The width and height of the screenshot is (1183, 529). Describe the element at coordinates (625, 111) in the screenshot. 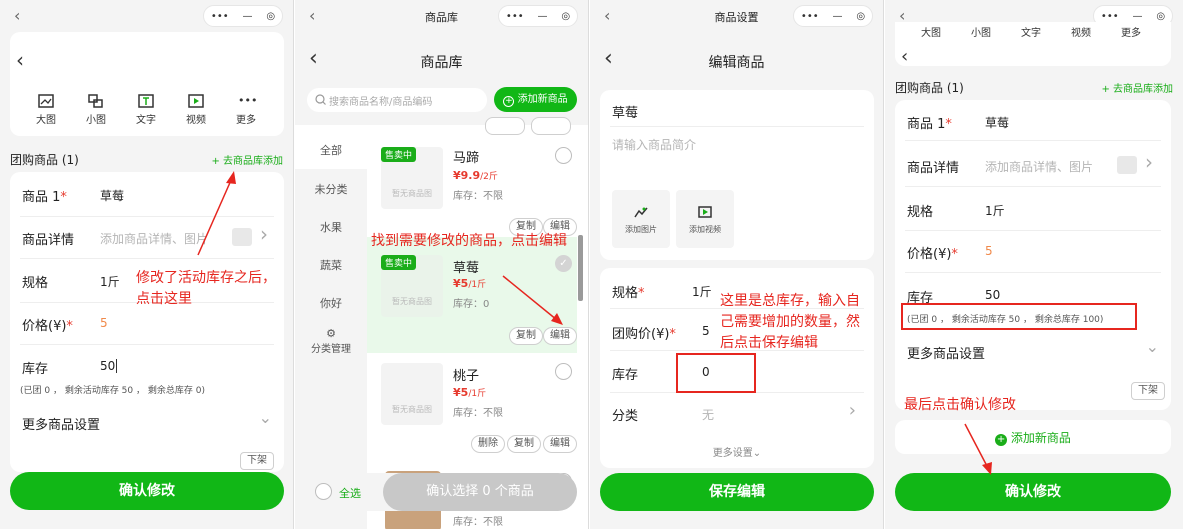

I see `goods-name-input: 草莓` at that location.